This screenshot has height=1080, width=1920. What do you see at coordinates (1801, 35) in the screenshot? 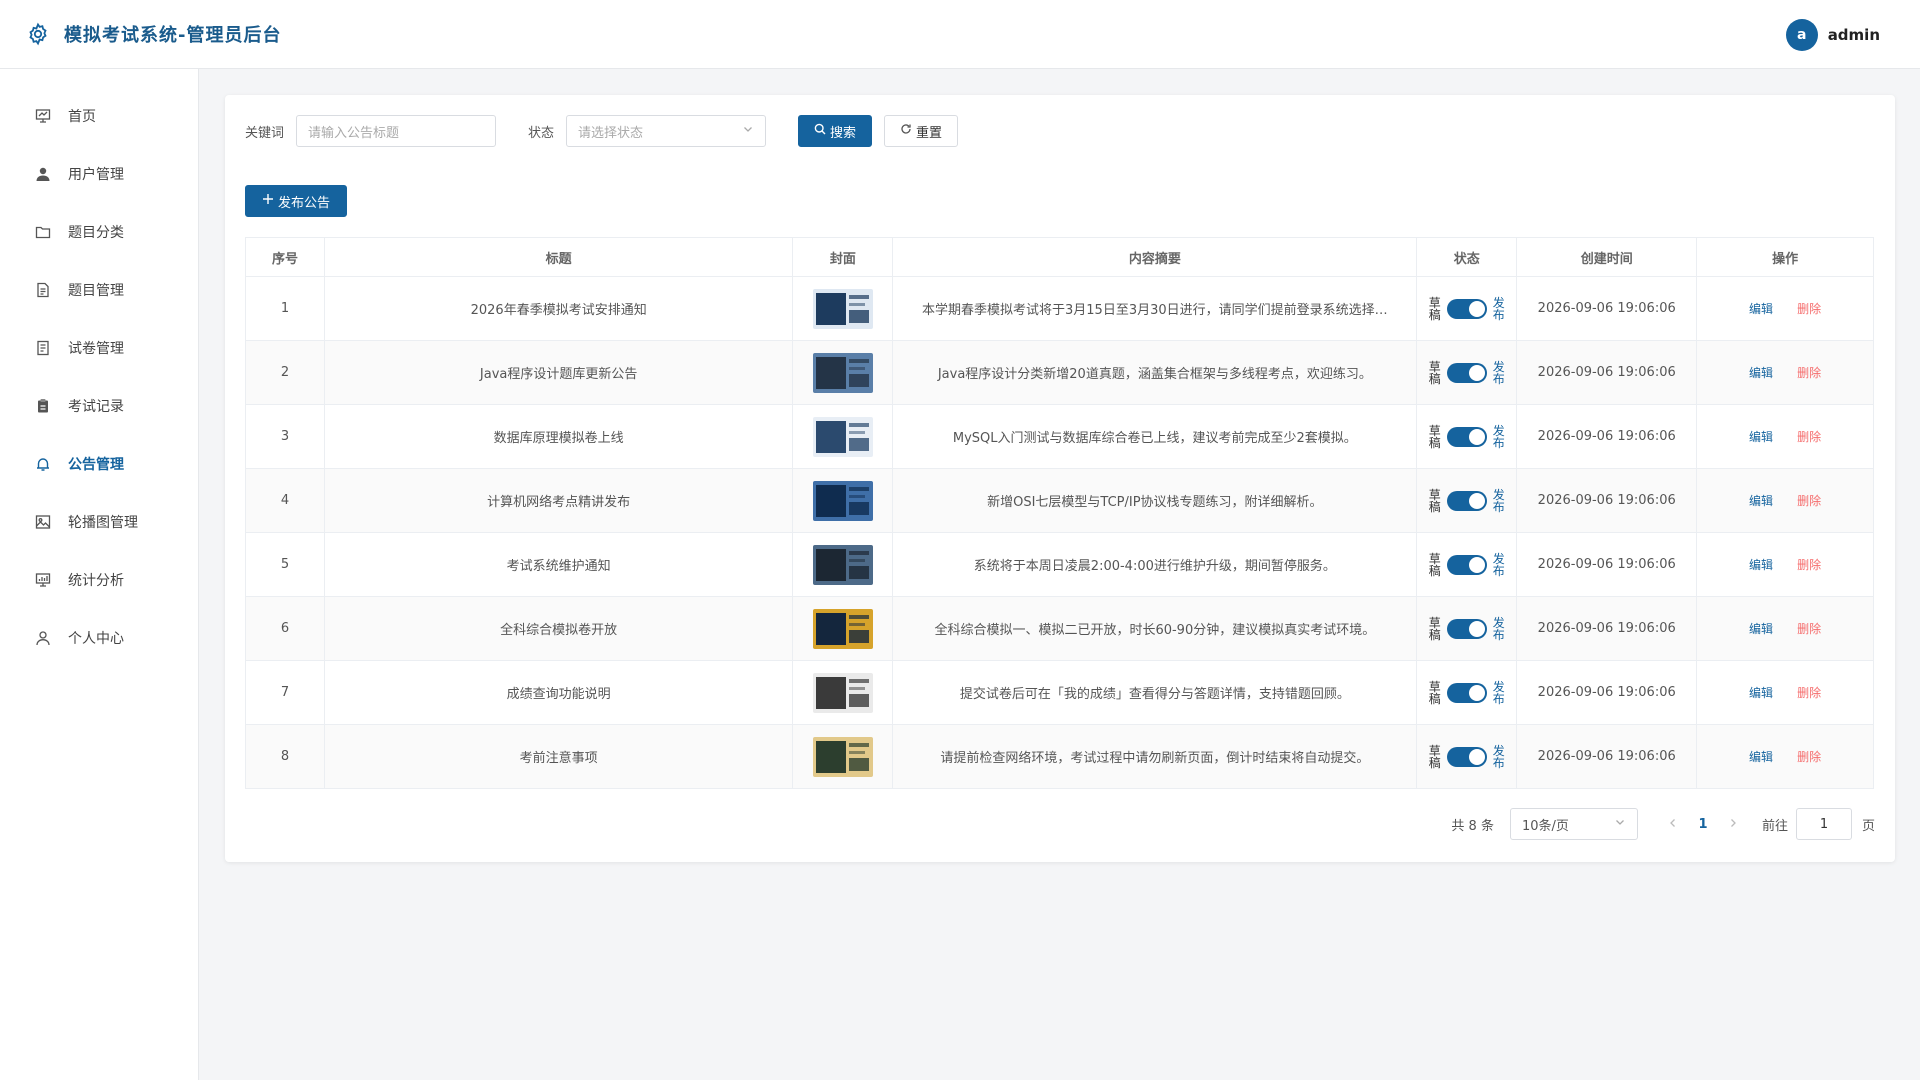
I see `avatar: a` at bounding box center [1801, 35].